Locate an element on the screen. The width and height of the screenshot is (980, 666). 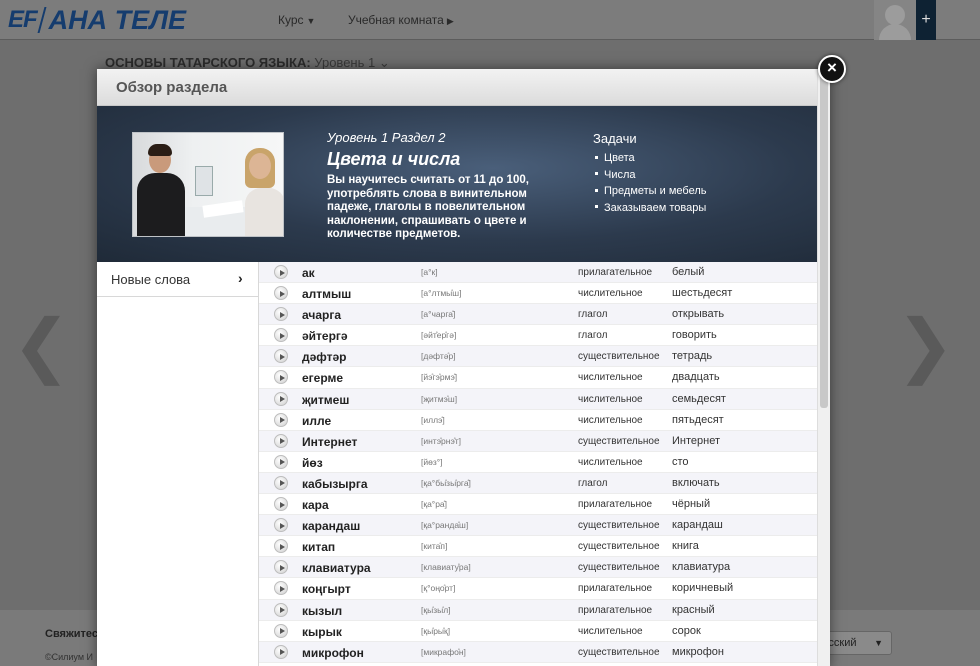
vocab-word: җитмеш is located at coordinates (326, 399).